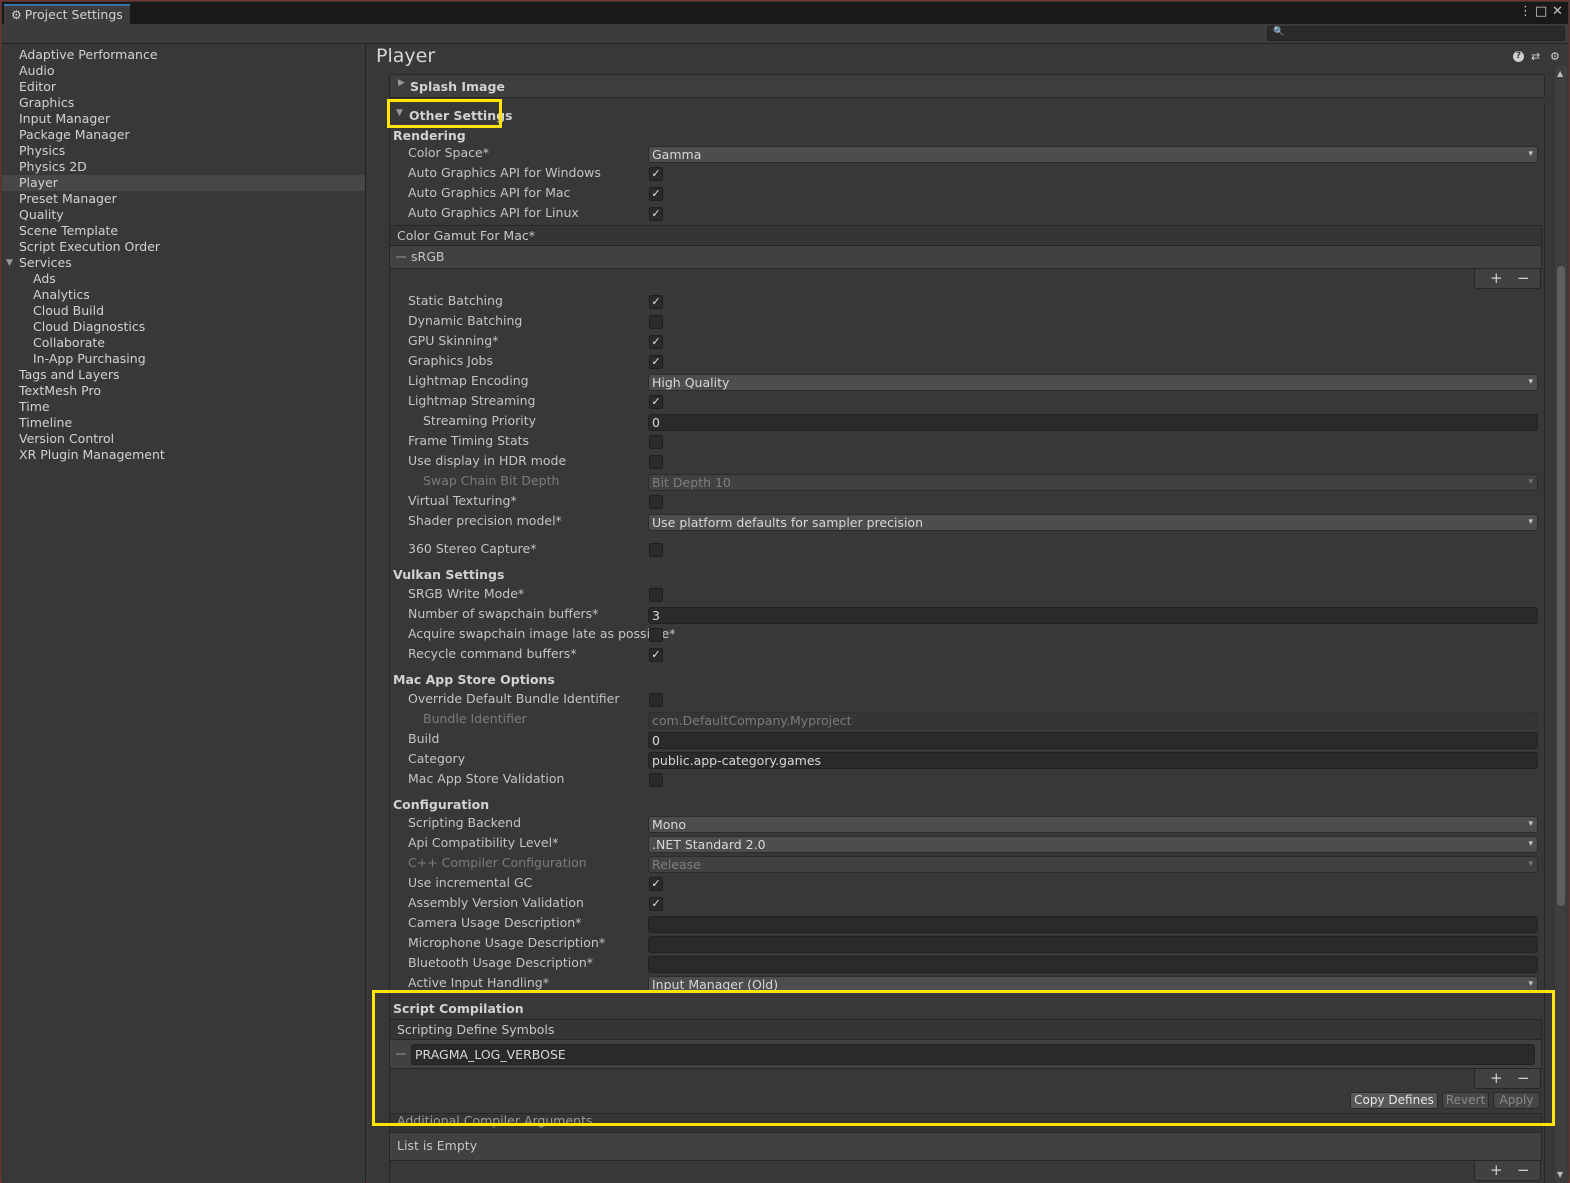 This screenshot has height=1183, width=1570. What do you see at coordinates (444, 113) in the screenshot?
I see `highlight-box-other-settings` at bounding box center [444, 113].